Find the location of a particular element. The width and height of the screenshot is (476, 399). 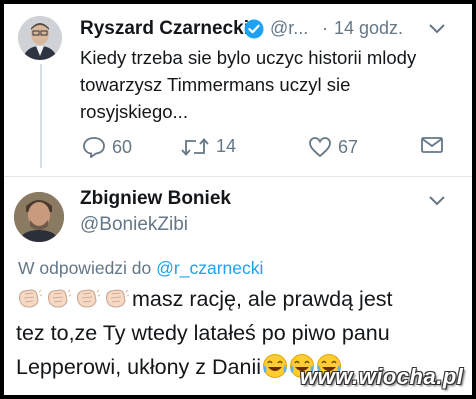

tweet2-text-segment: Lepperowi, ukłony z Danii is located at coordinates (138, 367).